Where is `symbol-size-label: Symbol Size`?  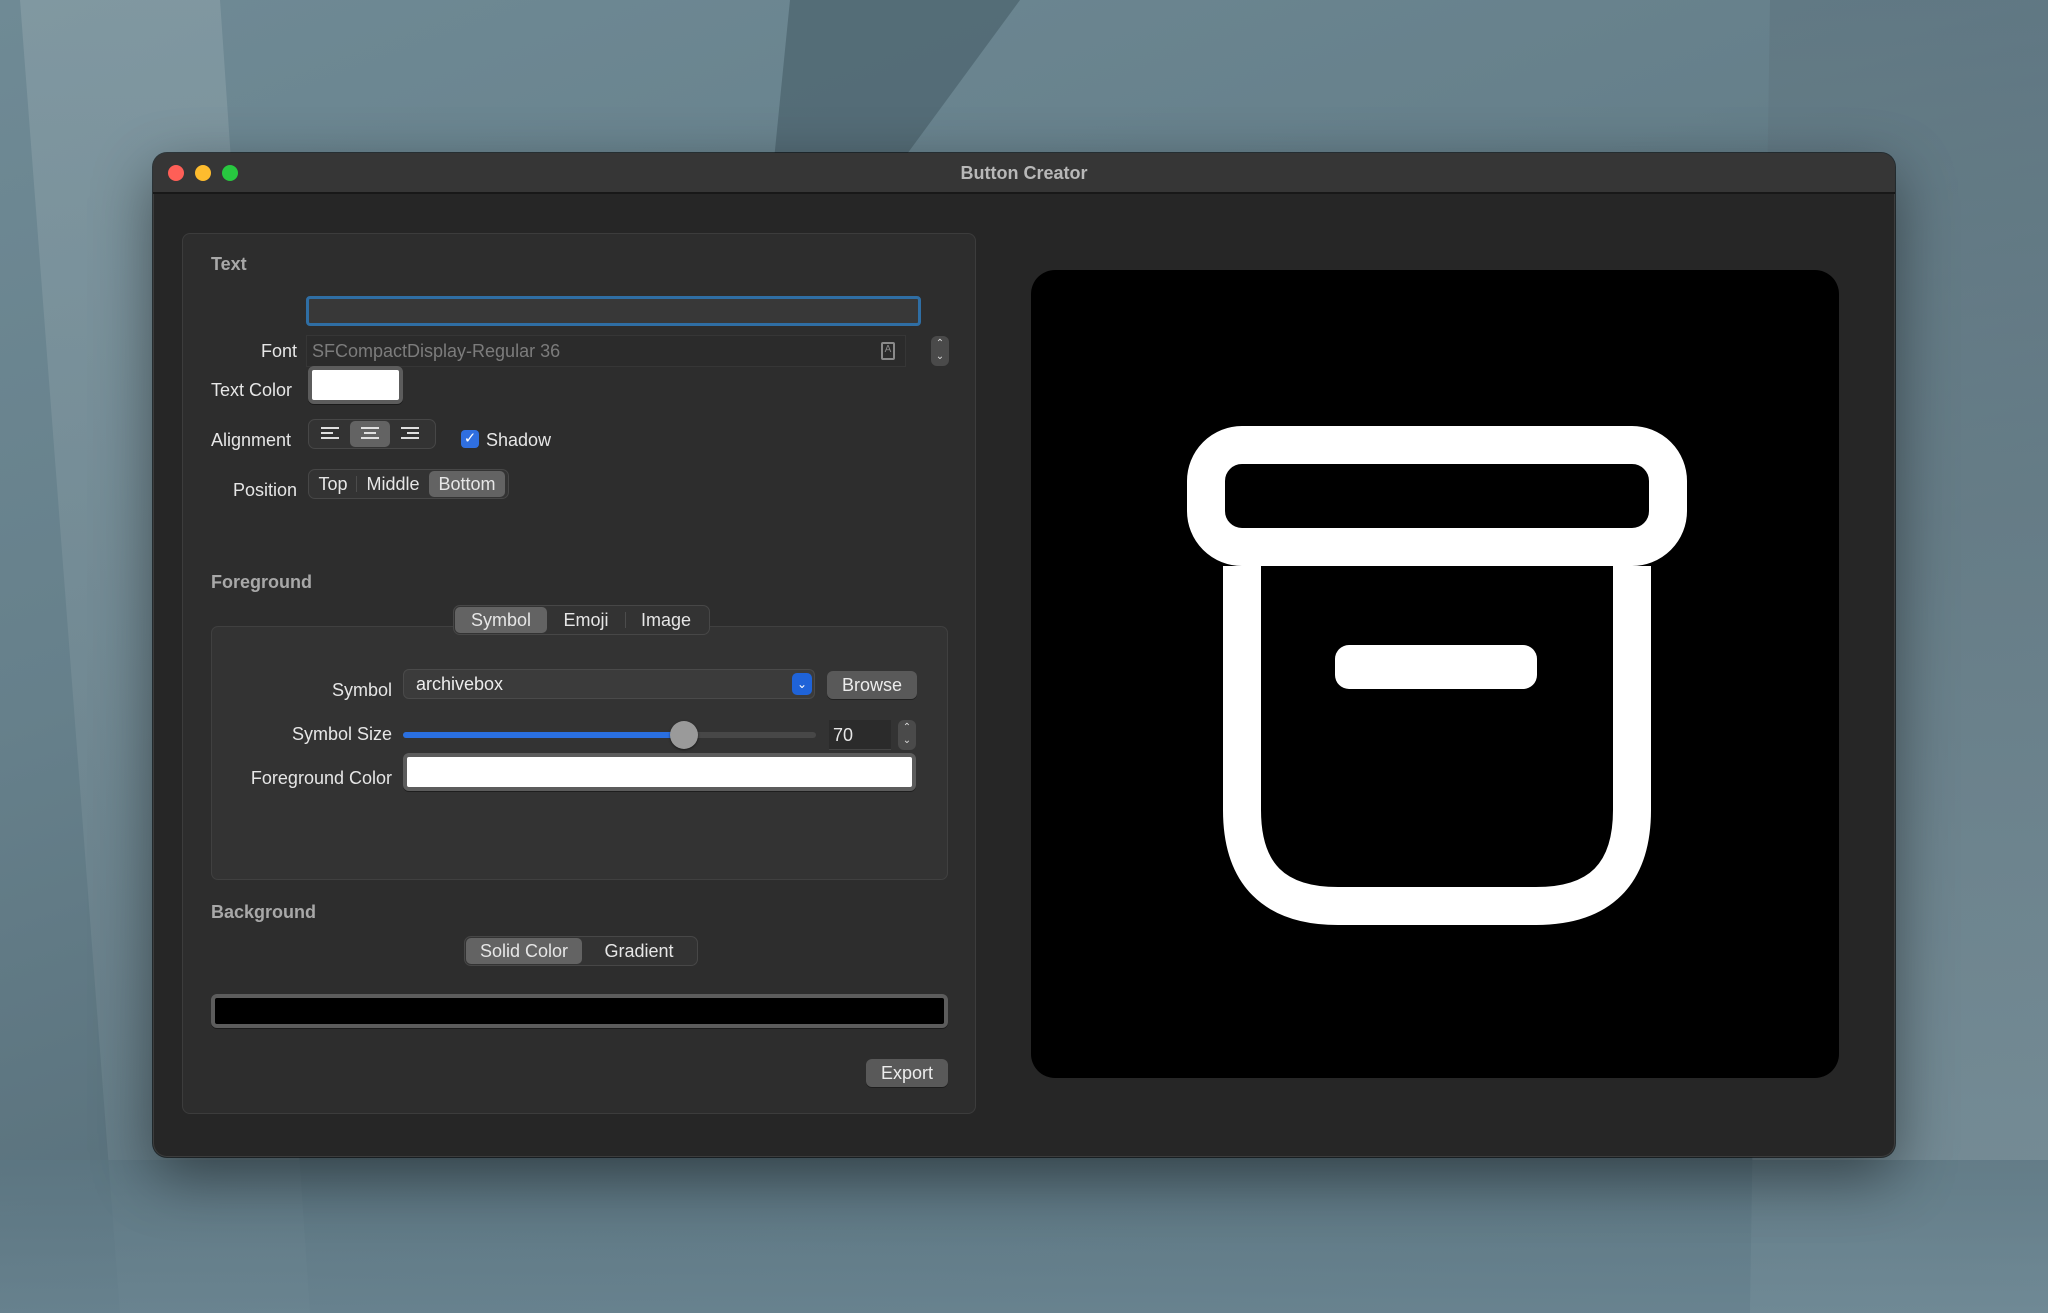 symbol-size-label: Symbol Size is located at coordinates (341, 734).